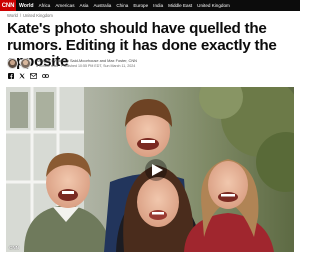 The height and width of the screenshot is (255, 320). What do you see at coordinates (102, 5) in the screenshot?
I see `nav-item-australia: Australia` at bounding box center [102, 5].